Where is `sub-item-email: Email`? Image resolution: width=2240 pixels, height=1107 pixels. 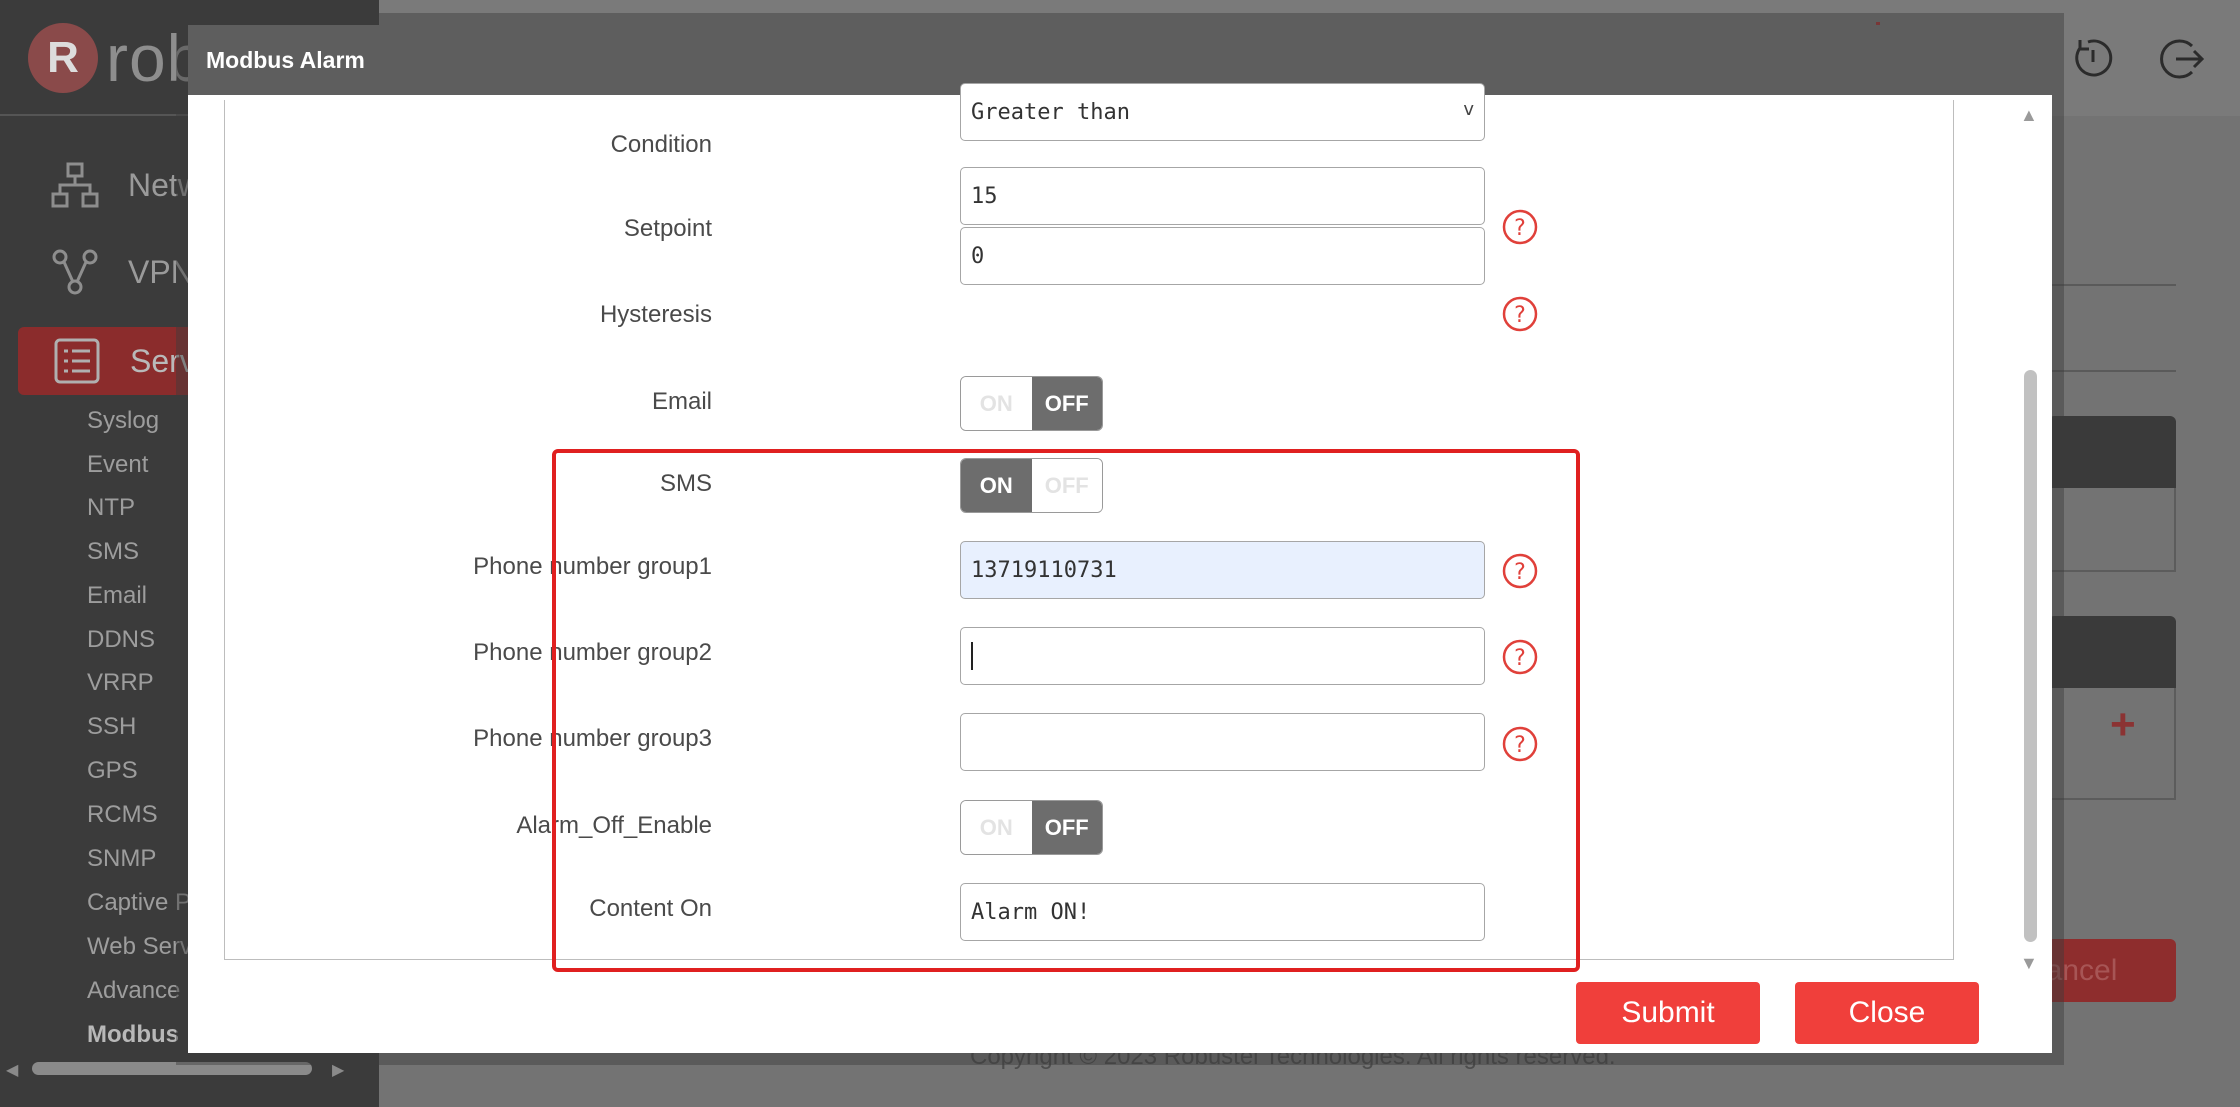
sub-item-email: Email is located at coordinates (117, 596).